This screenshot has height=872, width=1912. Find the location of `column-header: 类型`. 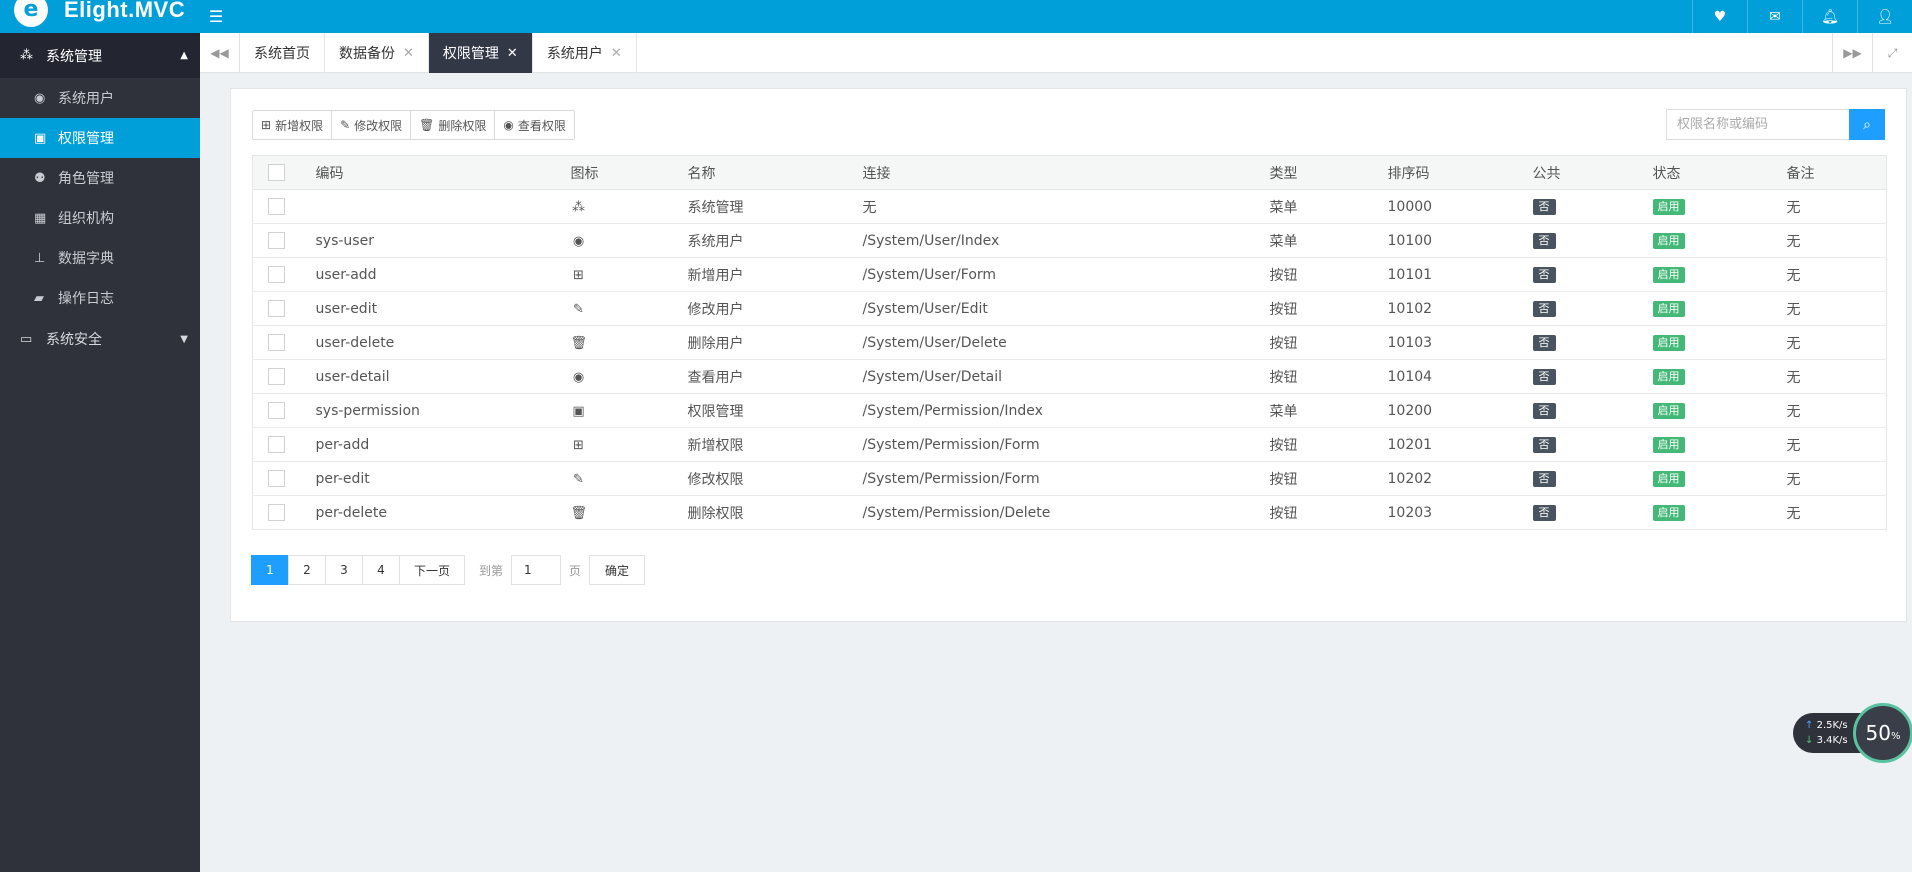

column-header: 类型 is located at coordinates (1328, 172).